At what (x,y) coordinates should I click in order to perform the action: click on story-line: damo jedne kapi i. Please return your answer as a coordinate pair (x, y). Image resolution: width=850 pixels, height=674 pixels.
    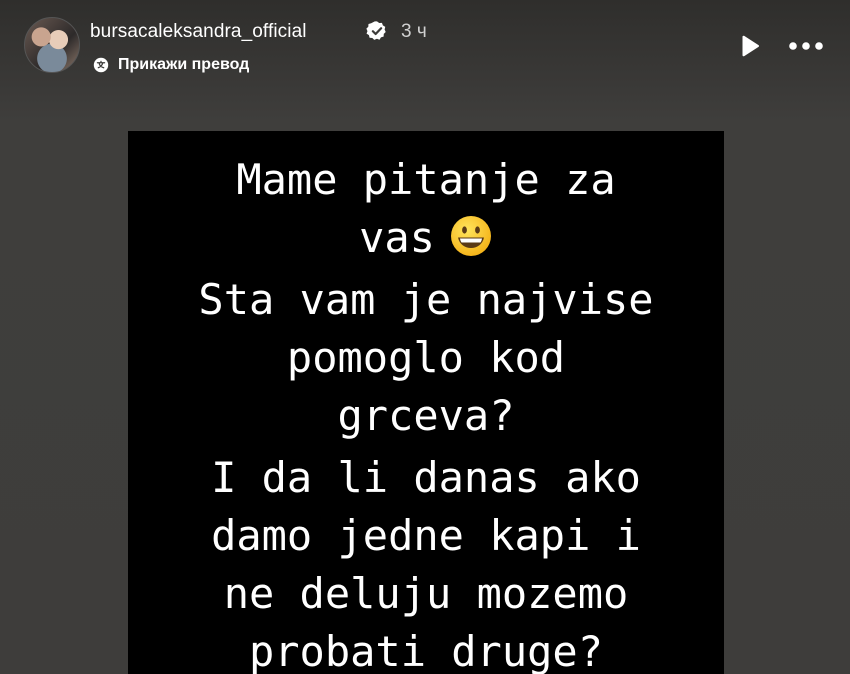
    Looking at the image, I should click on (426, 535).